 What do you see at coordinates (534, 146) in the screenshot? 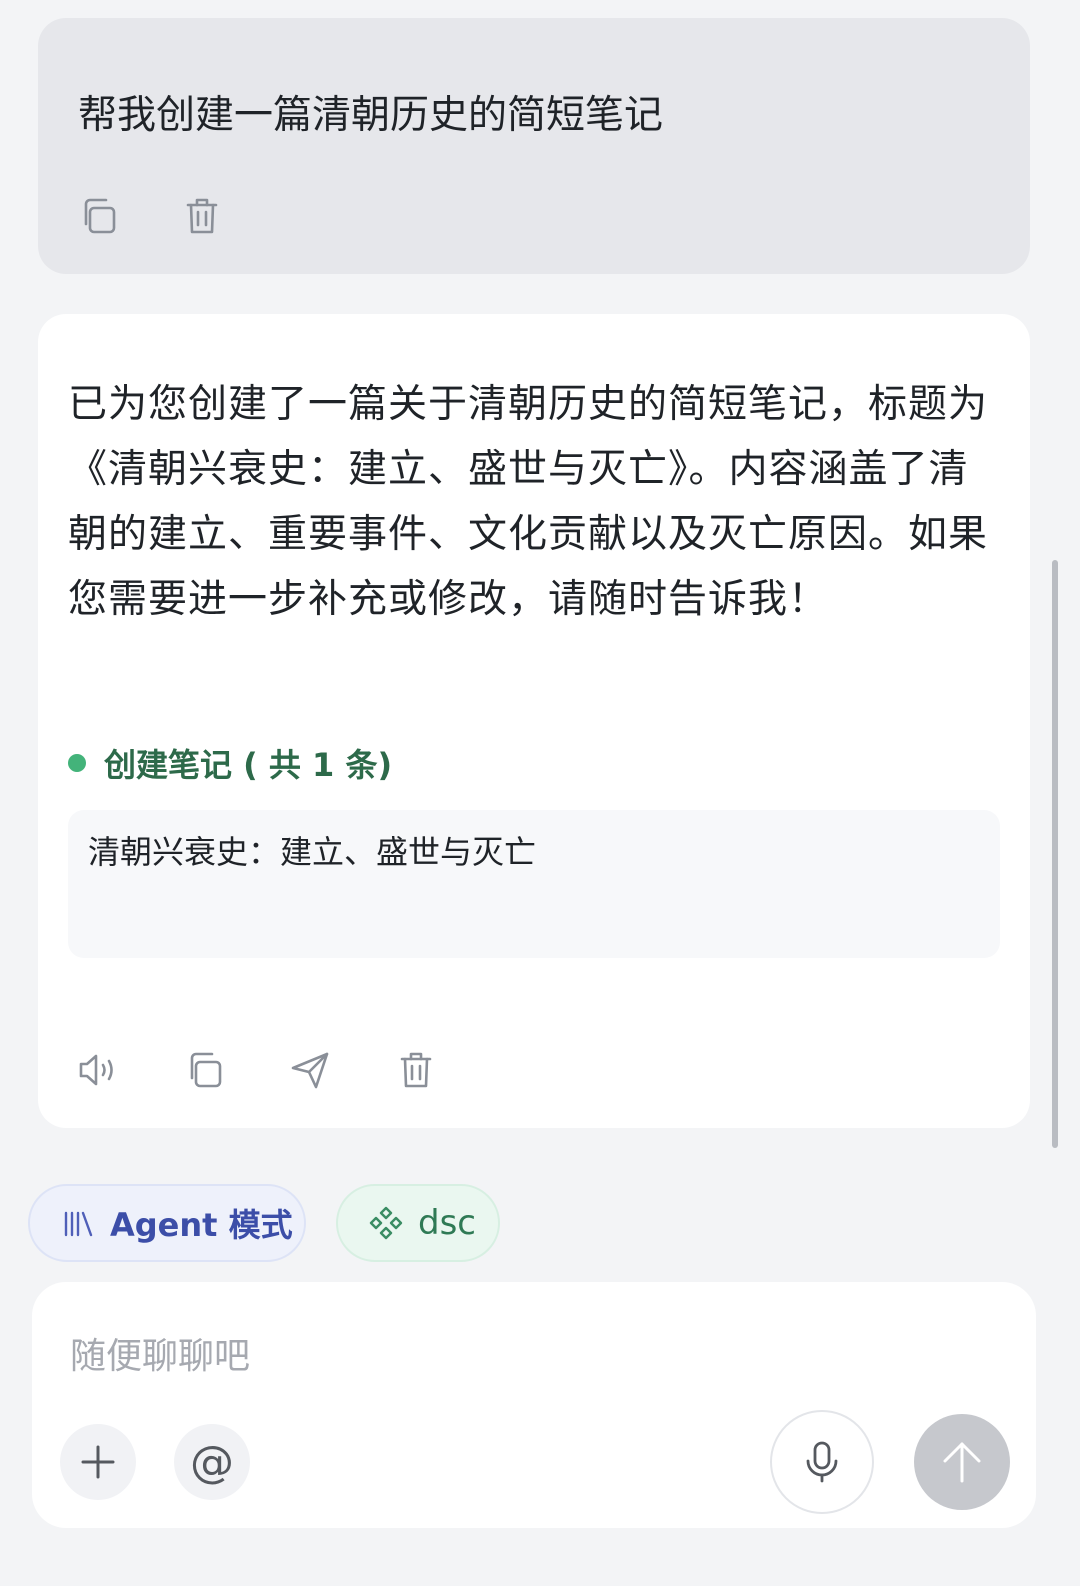
I see `user-message-bubble: 帮我创建一篇清朝历史的简短笔记` at bounding box center [534, 146].